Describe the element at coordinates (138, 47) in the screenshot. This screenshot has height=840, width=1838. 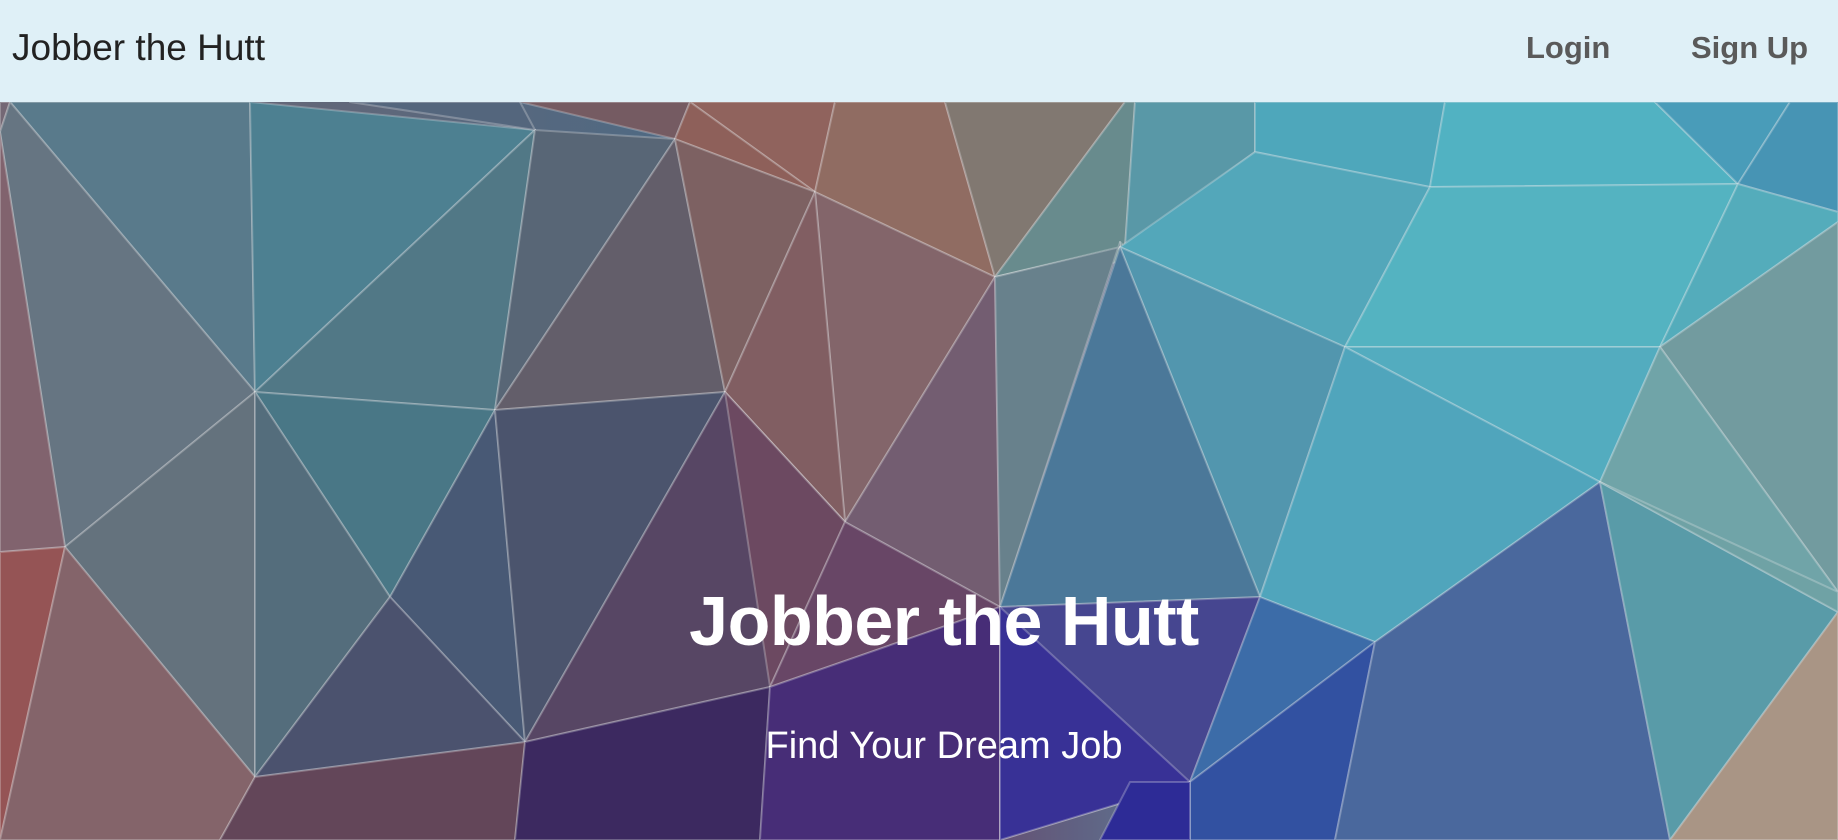
I see `brand-logo-link: Jobber the Hutt` at that location.